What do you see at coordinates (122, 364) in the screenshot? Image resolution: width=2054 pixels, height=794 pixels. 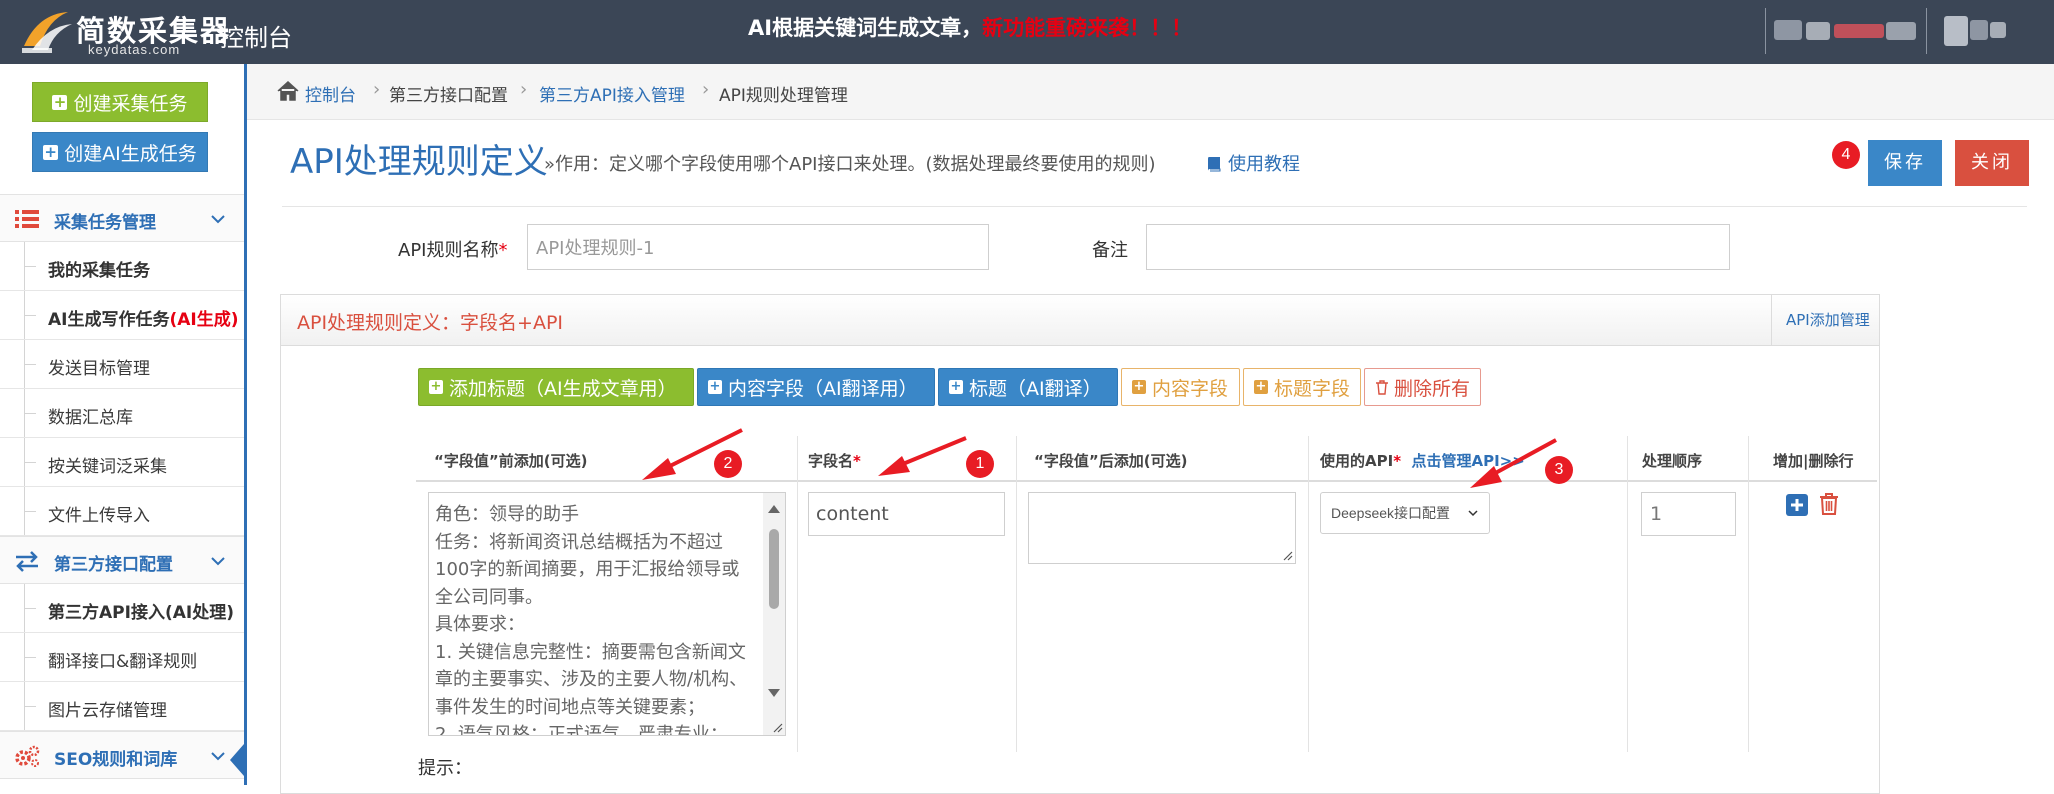 I see `sidebar-item-send-targets: 发送目标管理` at bounding box center [122, 364].